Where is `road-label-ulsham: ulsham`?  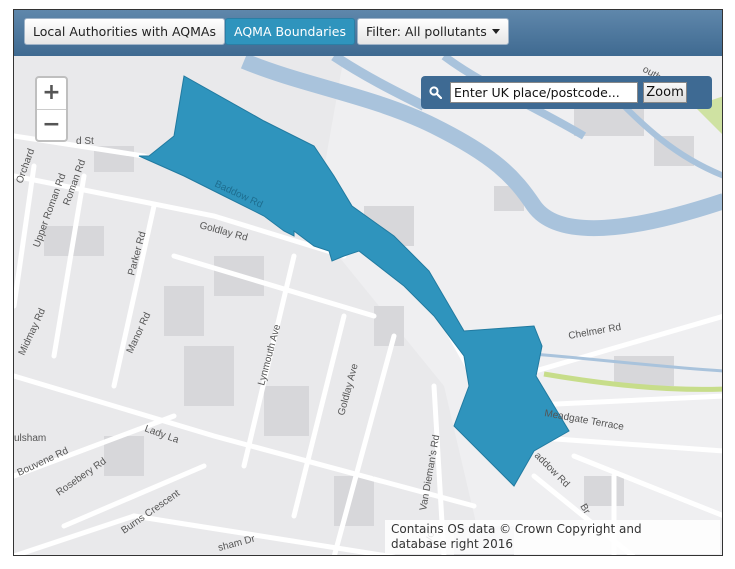 road-label-ulsham: ulsham is located at coordinates (30, 438).